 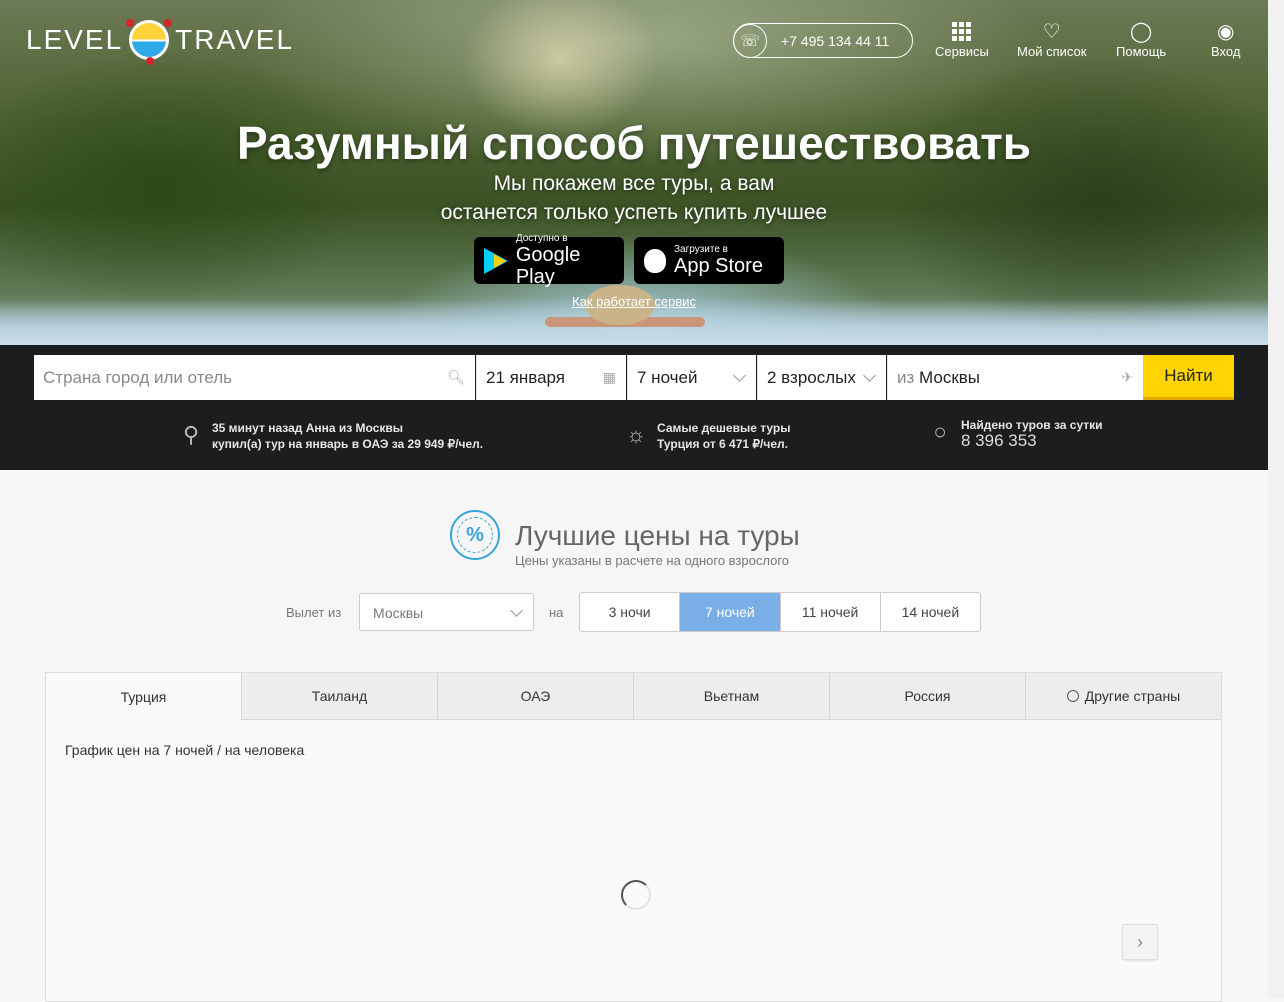 What do you see at coordinates (149, 42) in the screenshot?
I see `sun-icon` at bounding box center [149, 42].